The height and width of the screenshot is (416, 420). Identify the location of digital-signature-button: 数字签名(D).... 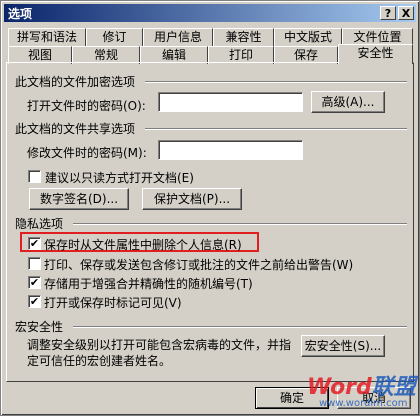
(79, 199).